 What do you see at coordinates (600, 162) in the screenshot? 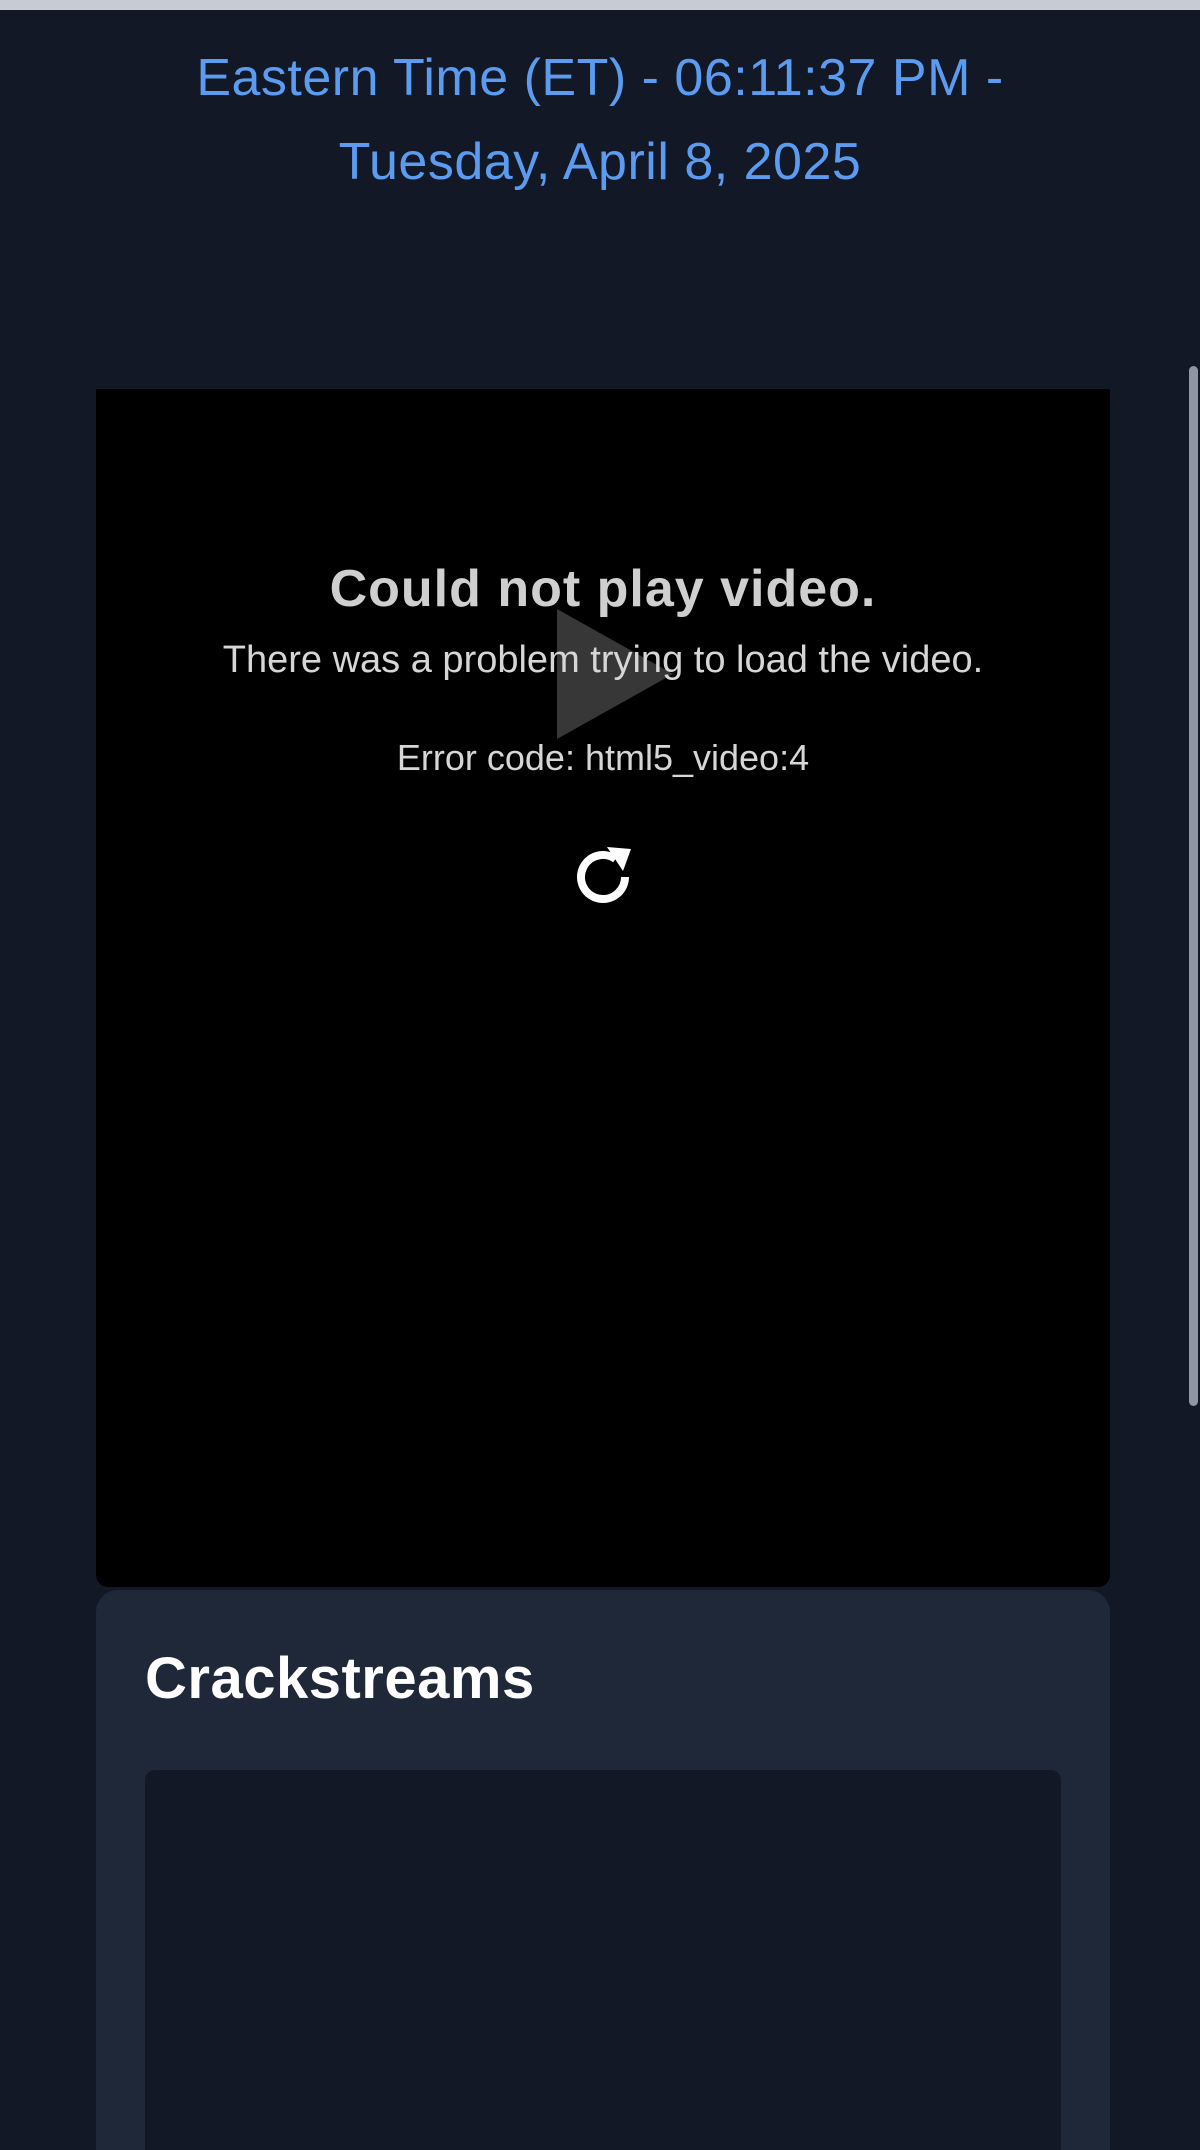
I see `time-header-line-2: Tuesday, April 8, 2025` at bounding box center [600, 162].